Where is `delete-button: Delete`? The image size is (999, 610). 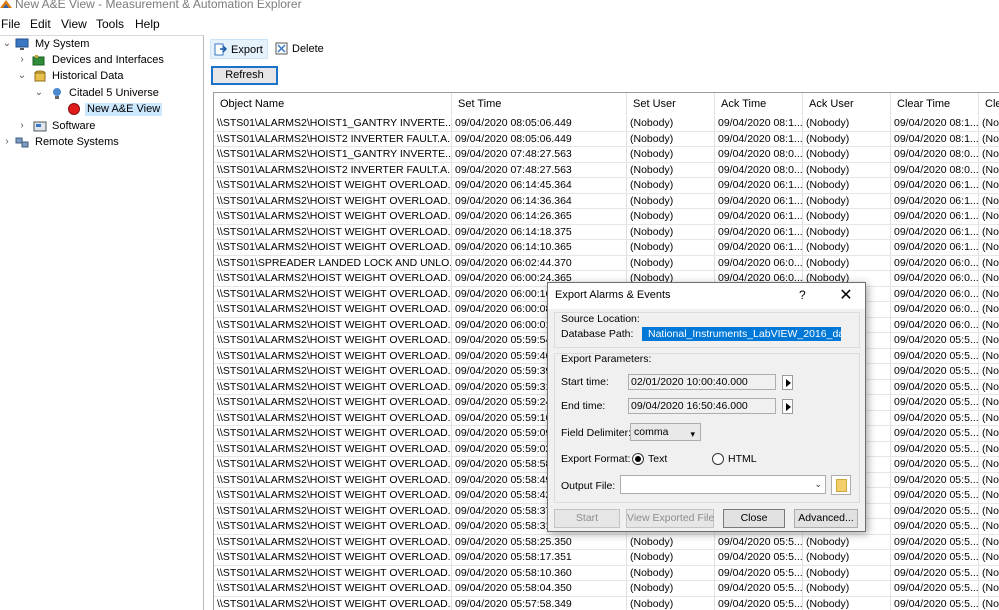 delete-button: Delete is located at coordinates (298, 49).